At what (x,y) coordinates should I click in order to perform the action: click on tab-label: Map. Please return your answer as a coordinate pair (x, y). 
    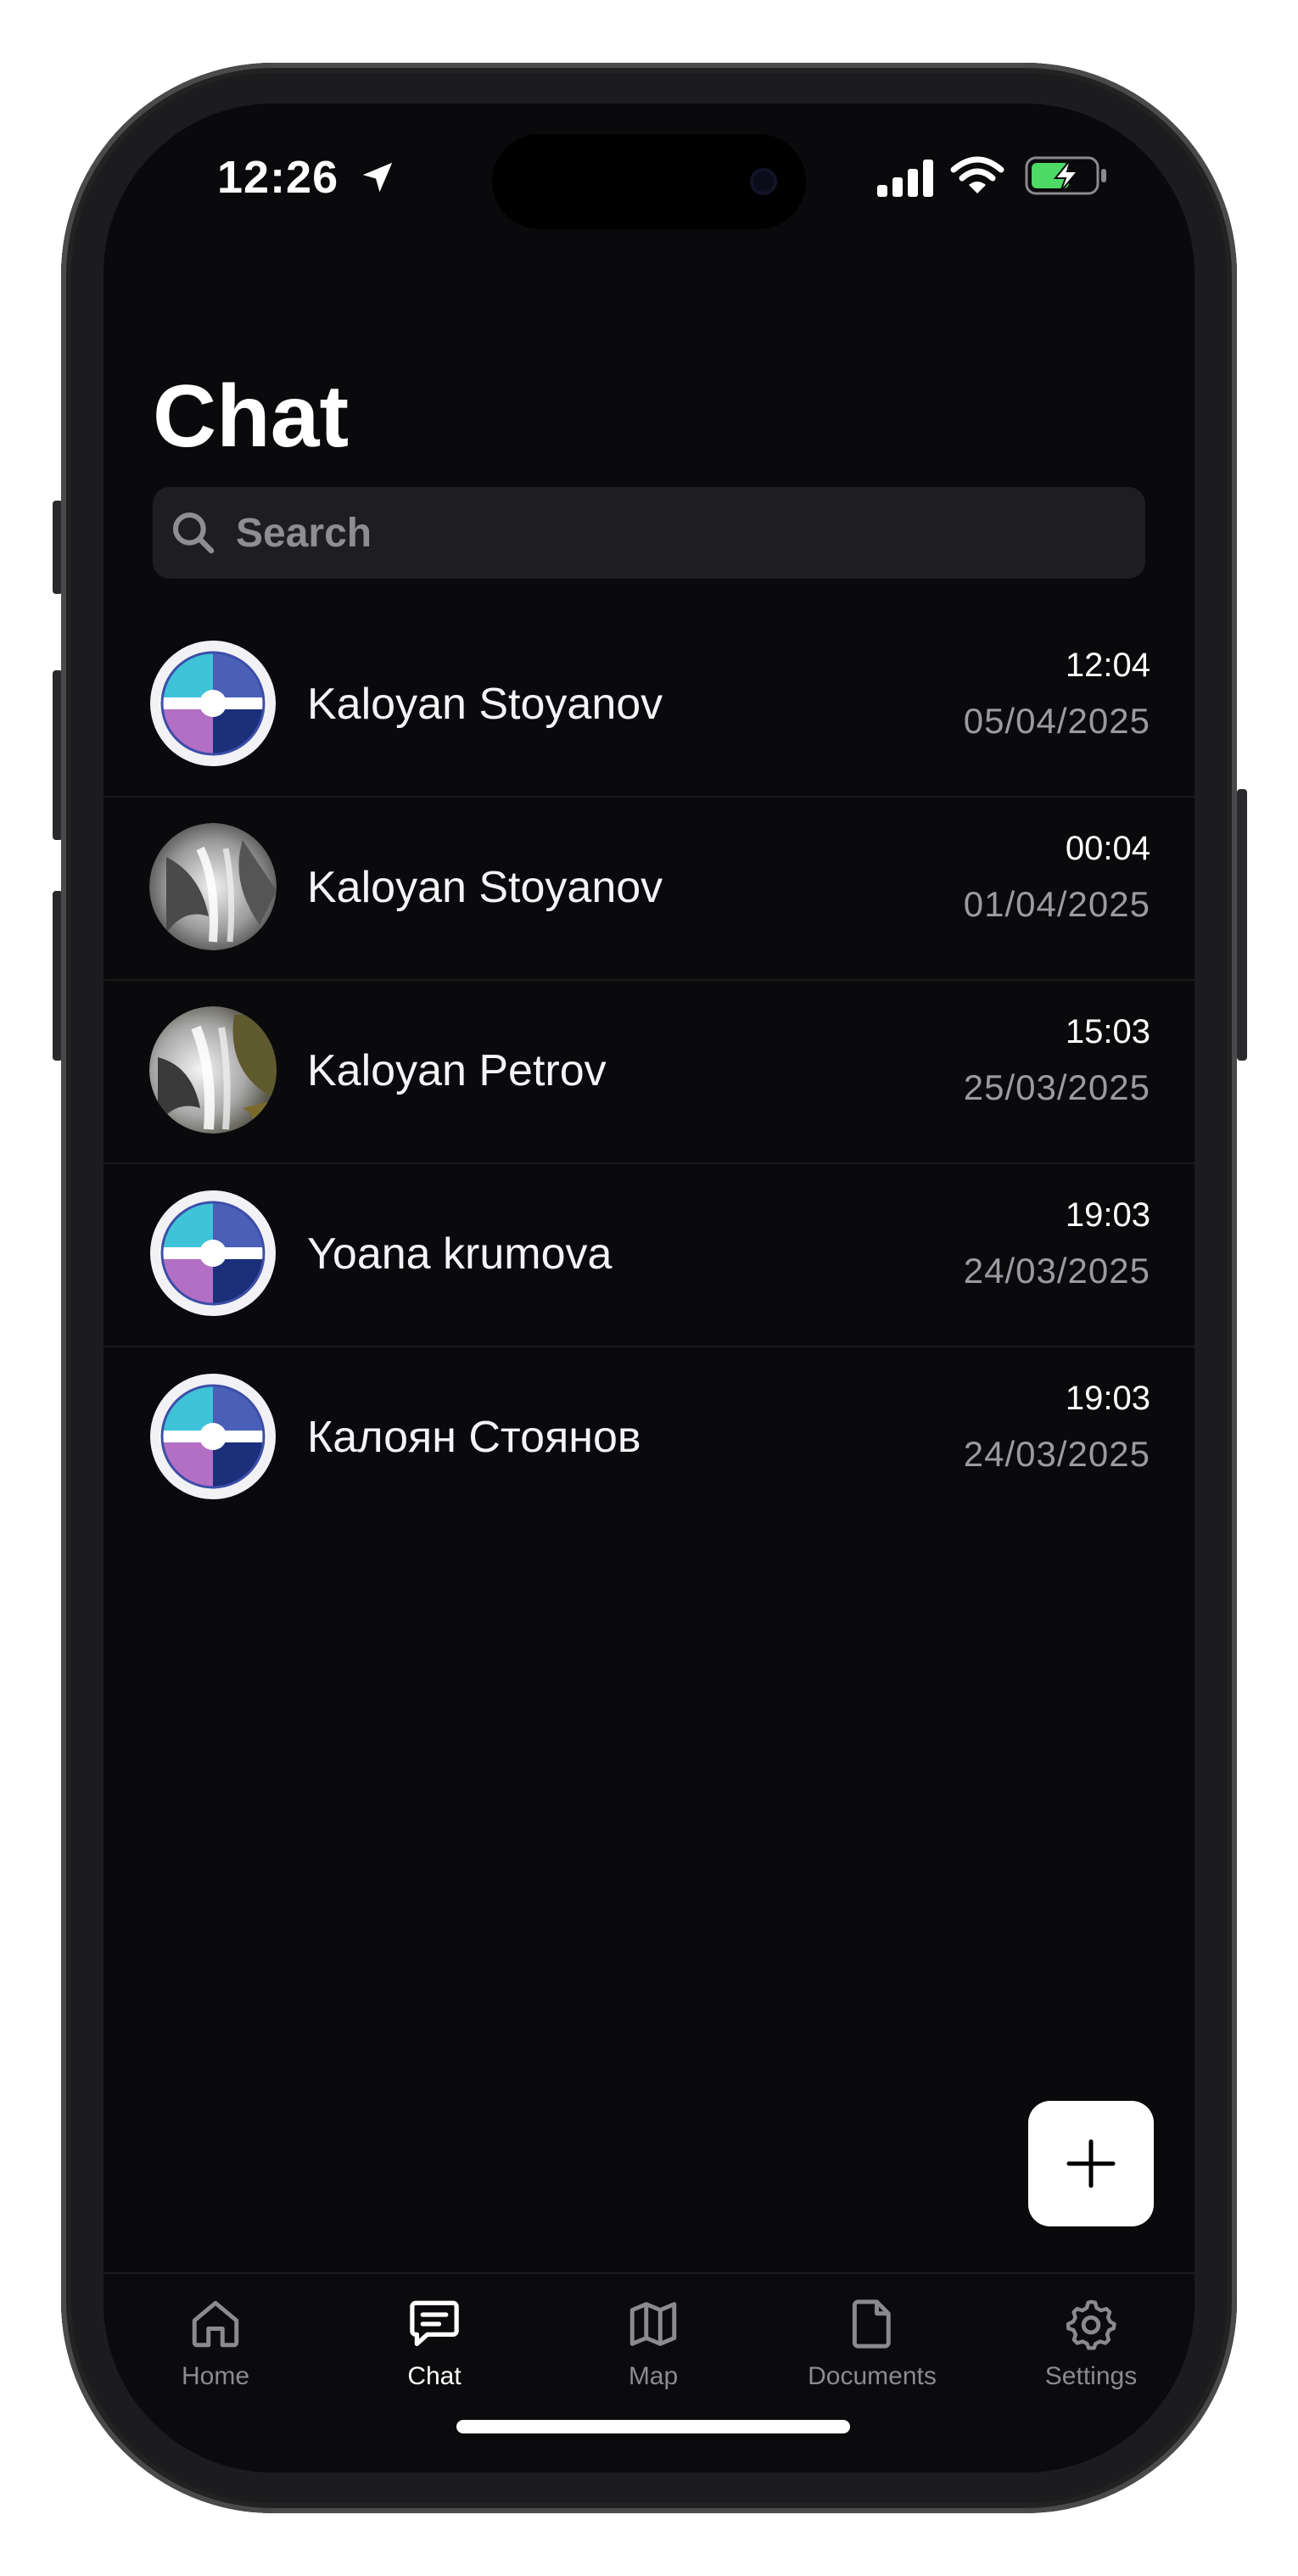
    Looking at the image, I should click on (653, 2376).